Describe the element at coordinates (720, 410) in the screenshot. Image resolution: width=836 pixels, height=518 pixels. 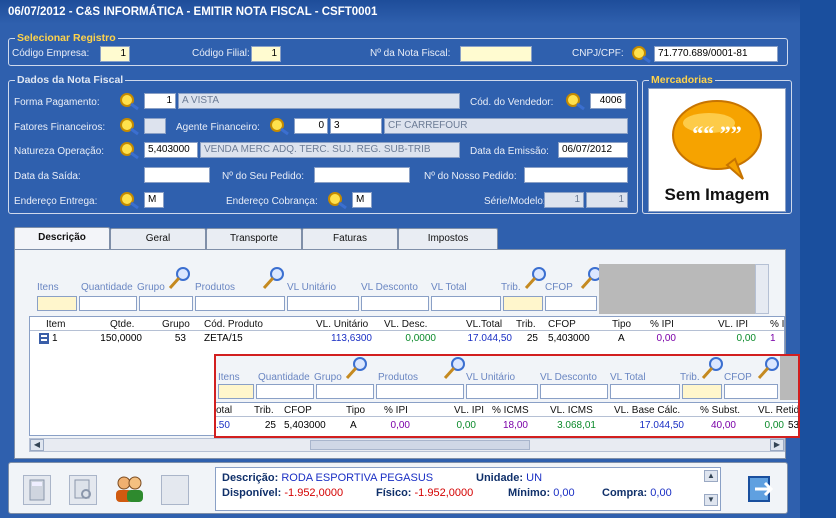
I see `popup-col-pct-subst: % Subst.` at that location.